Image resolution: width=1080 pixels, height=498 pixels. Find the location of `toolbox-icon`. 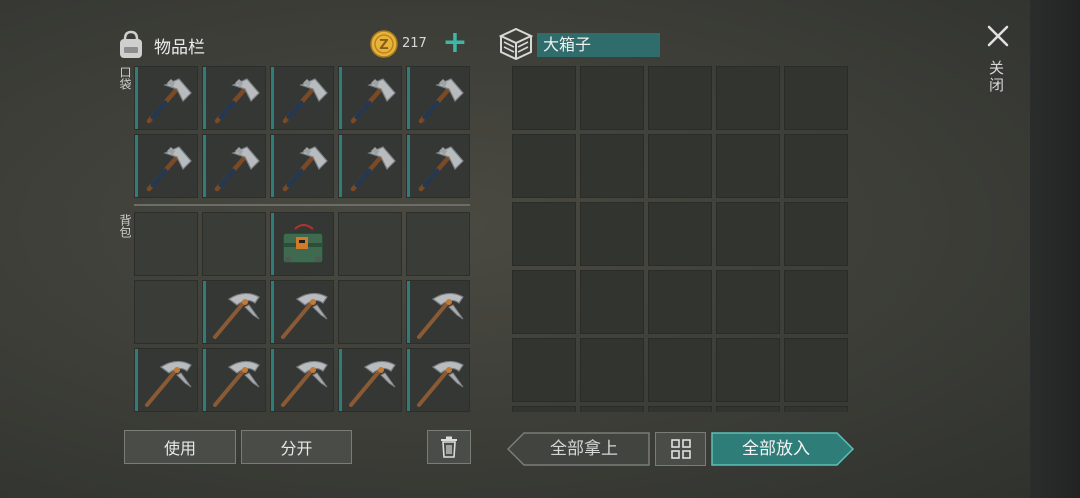

toolbox-icon is located at coordinates (303, 244).